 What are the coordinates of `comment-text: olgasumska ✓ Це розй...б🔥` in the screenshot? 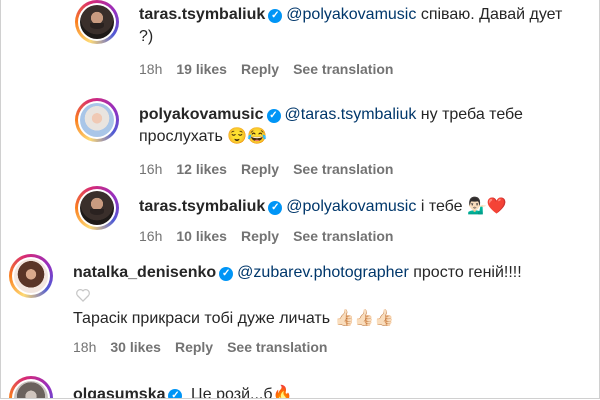 It's located at (323, 391).